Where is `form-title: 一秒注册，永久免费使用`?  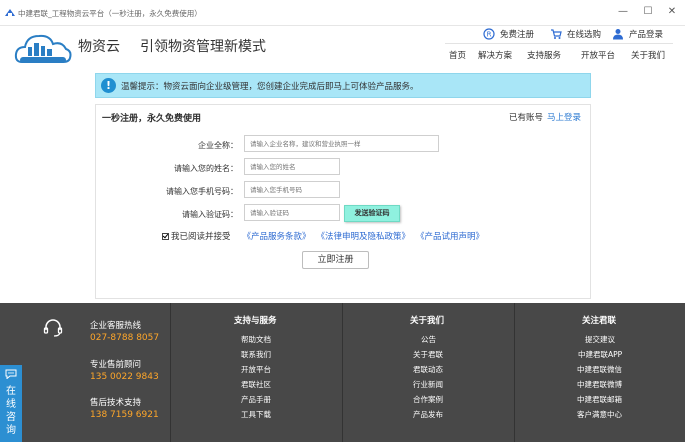
form-title: 一秒注册，永久免费使用 is located at coordinates (152, 119).